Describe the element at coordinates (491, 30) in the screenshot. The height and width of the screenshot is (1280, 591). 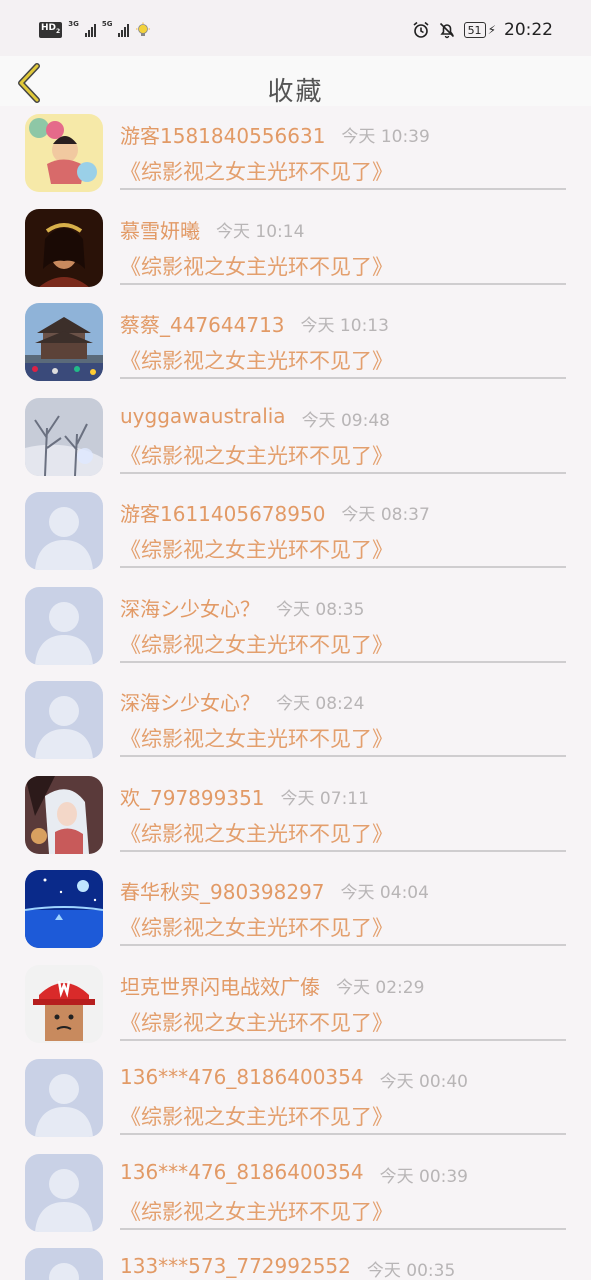
I see `charging-icon: ⚡` at that location.